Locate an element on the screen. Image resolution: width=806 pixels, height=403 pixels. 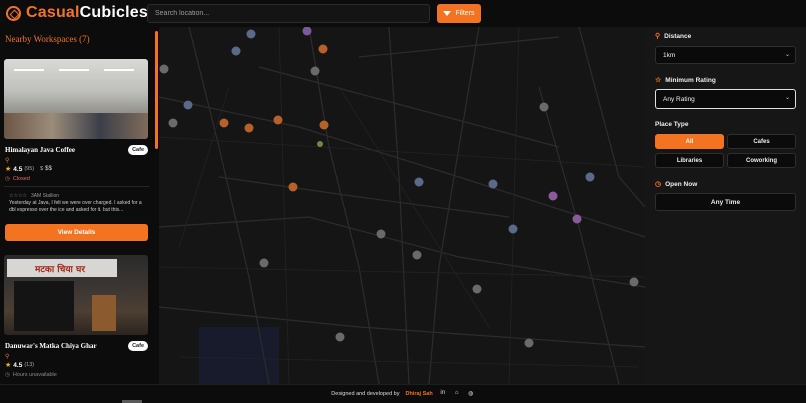
place-type-cafes-button: Cafes is located at coordinates (761, 141).